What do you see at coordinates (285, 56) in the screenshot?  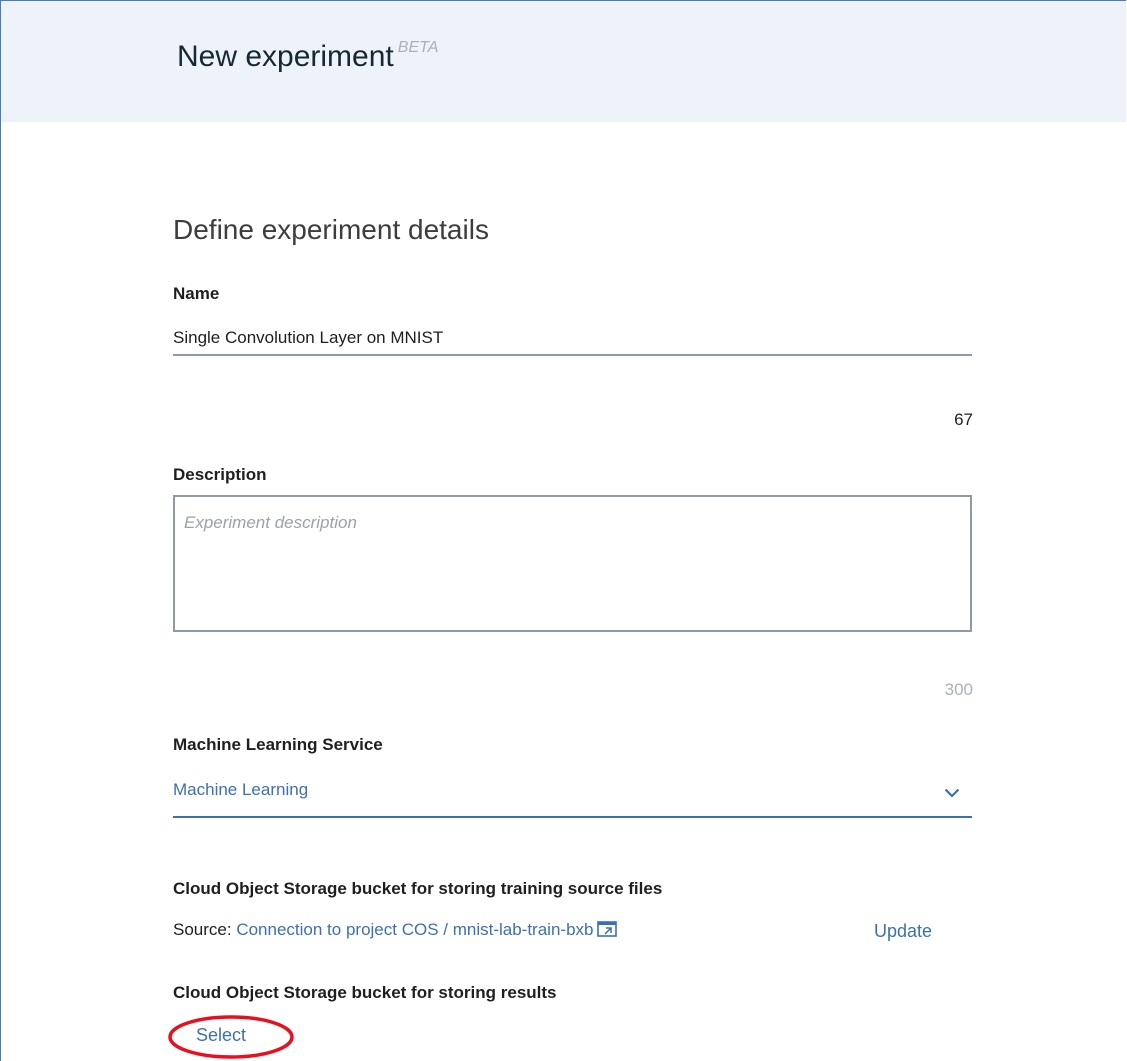 I see `page-title-text: New experiment` at bounding box center [285, 56].